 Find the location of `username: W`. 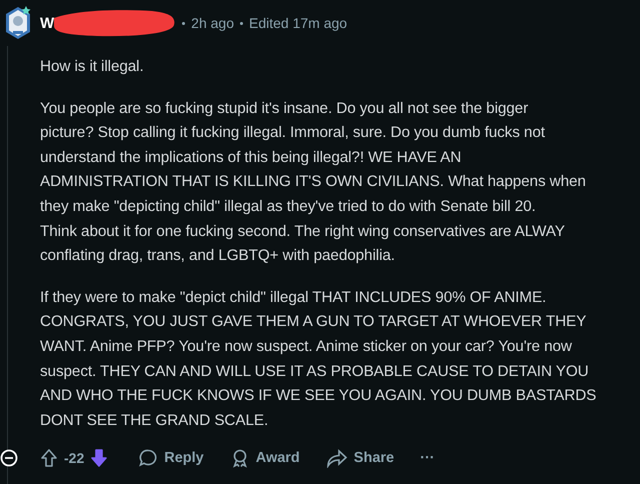

username: W is located at coordinates (47, 23).